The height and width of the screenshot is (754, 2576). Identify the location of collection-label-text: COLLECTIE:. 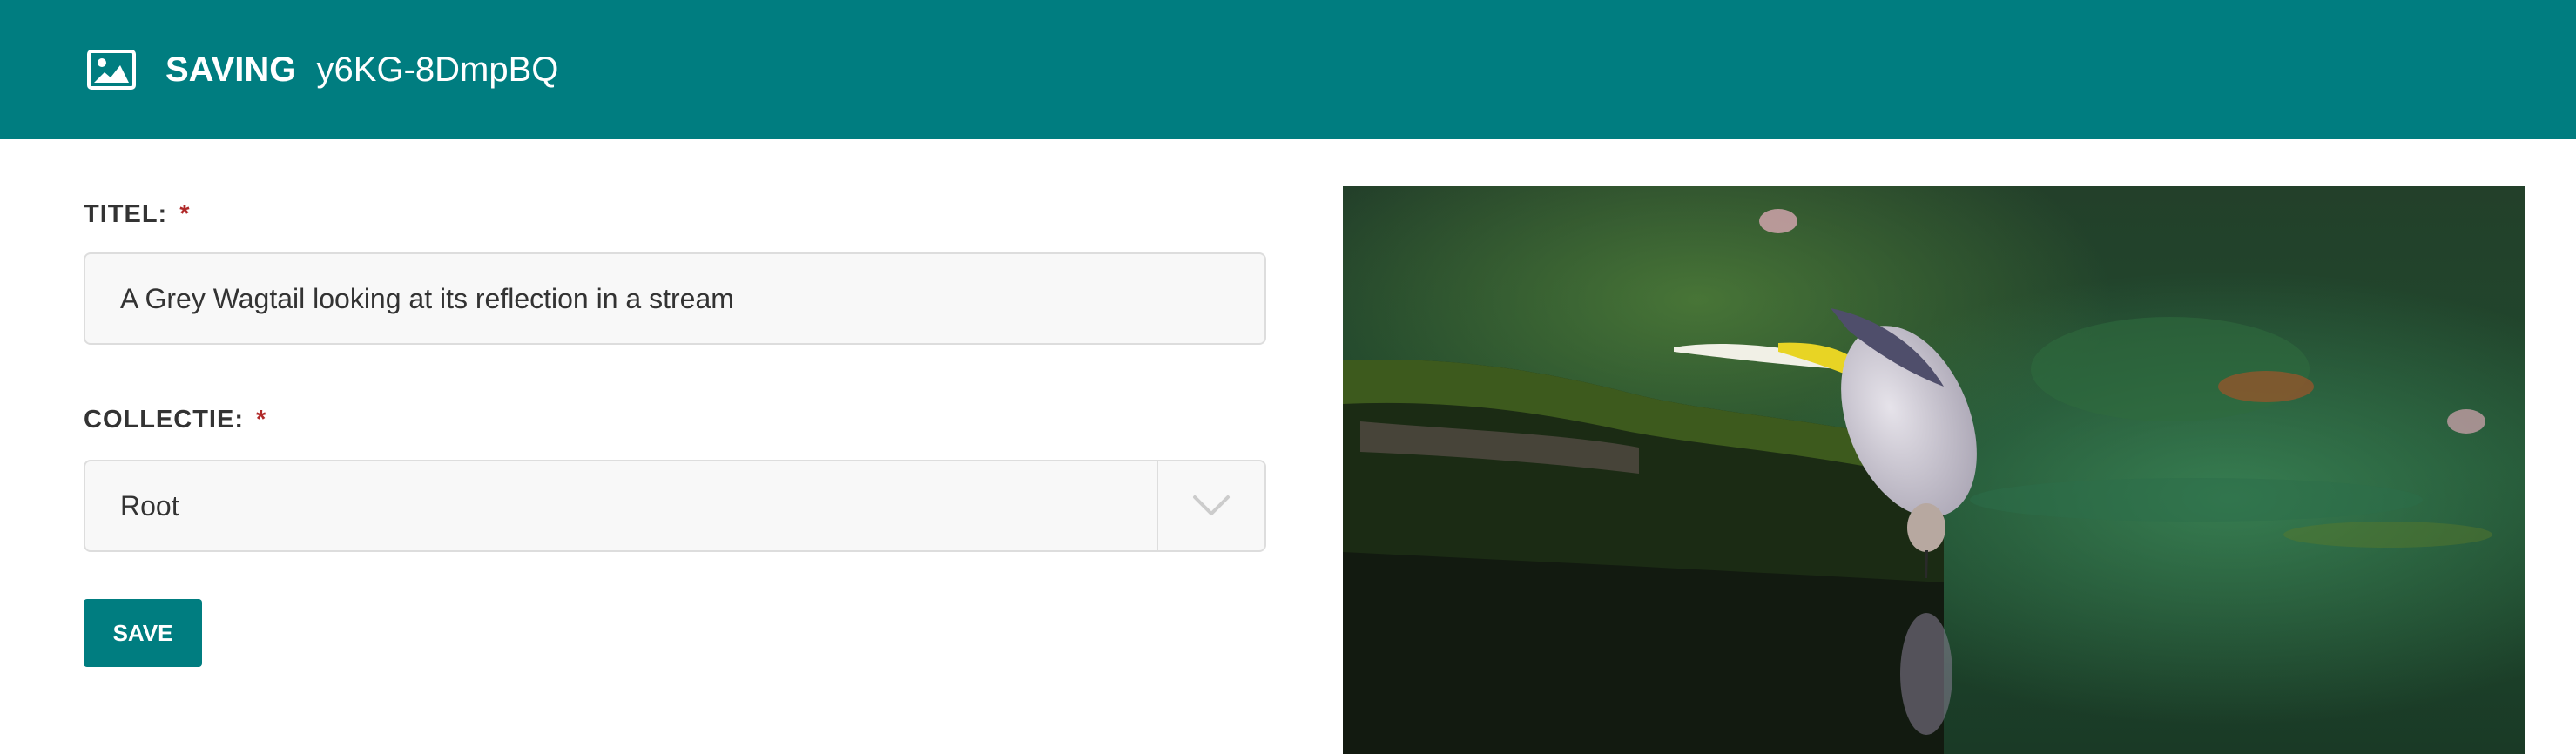
(164, 420).